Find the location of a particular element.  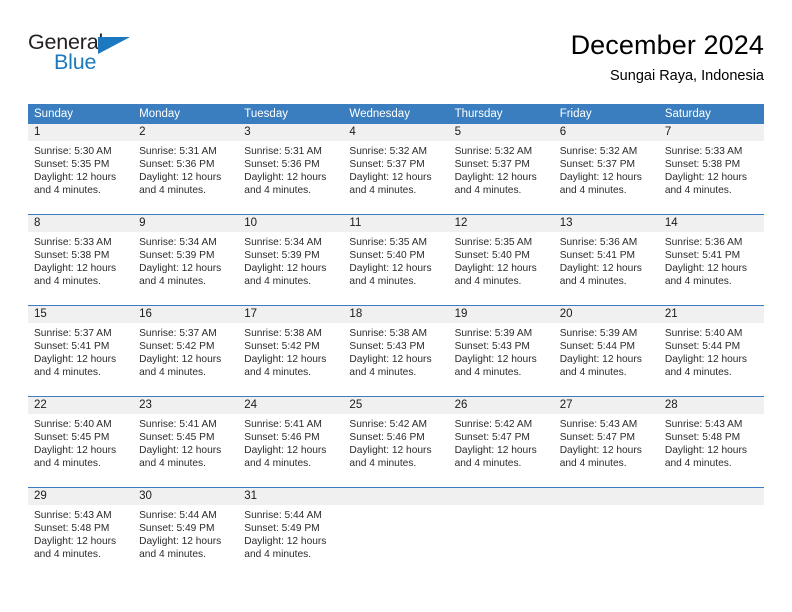

date-number: 2 is located at coordinates (185, 132).